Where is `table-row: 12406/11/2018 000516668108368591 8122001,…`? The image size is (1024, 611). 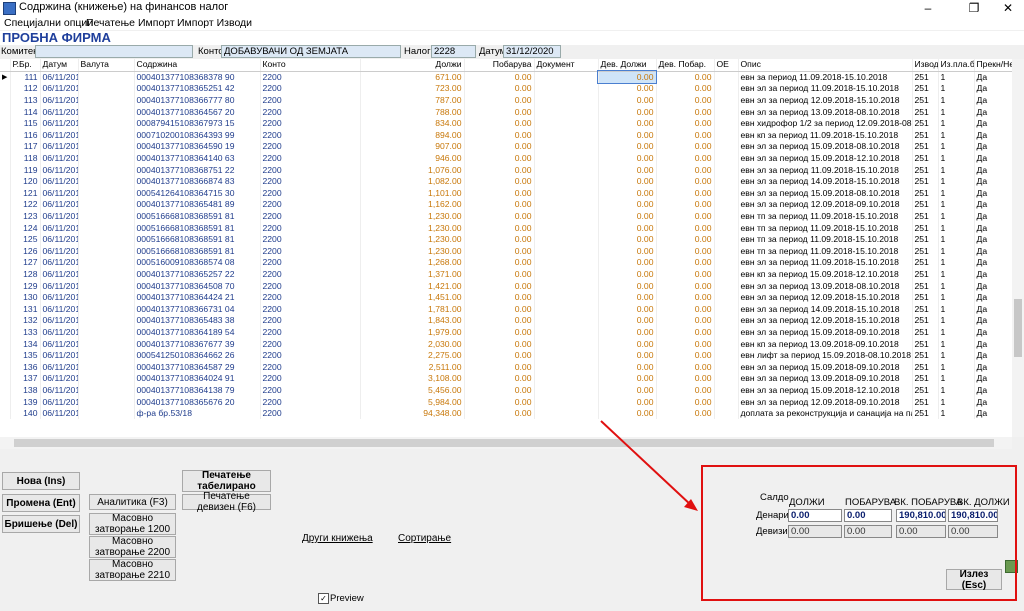
table-row: 12406/11/2018 000516668108368591 8122001,… is located at coordinates (506, 228).